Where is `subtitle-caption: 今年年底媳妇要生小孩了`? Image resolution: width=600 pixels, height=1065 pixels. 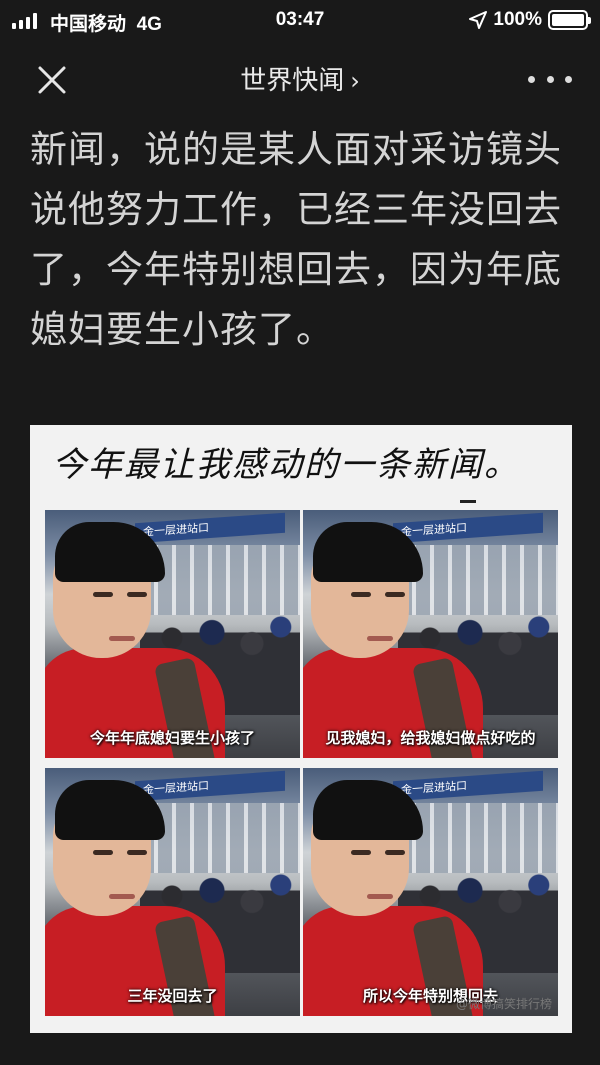
subtitle-caption: 今年年底媳妇要生小孩了 is located at coordinates (172, 738).